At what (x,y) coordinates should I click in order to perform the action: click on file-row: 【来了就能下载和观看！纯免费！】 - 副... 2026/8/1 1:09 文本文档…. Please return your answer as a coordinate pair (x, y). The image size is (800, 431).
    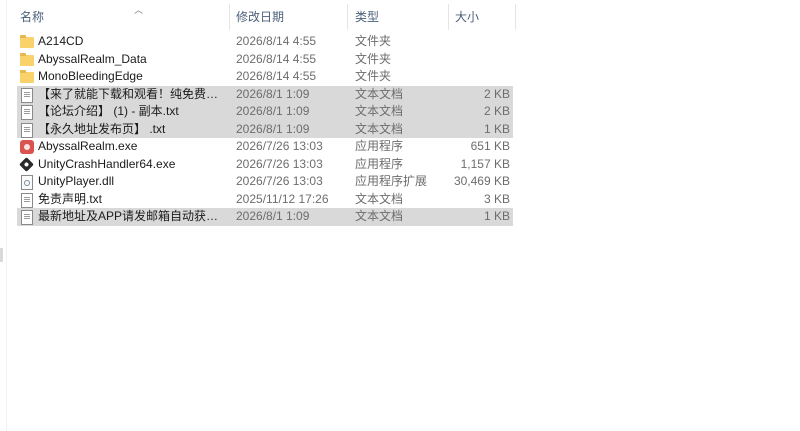
    Looking at the image, I should click on (265, 94).